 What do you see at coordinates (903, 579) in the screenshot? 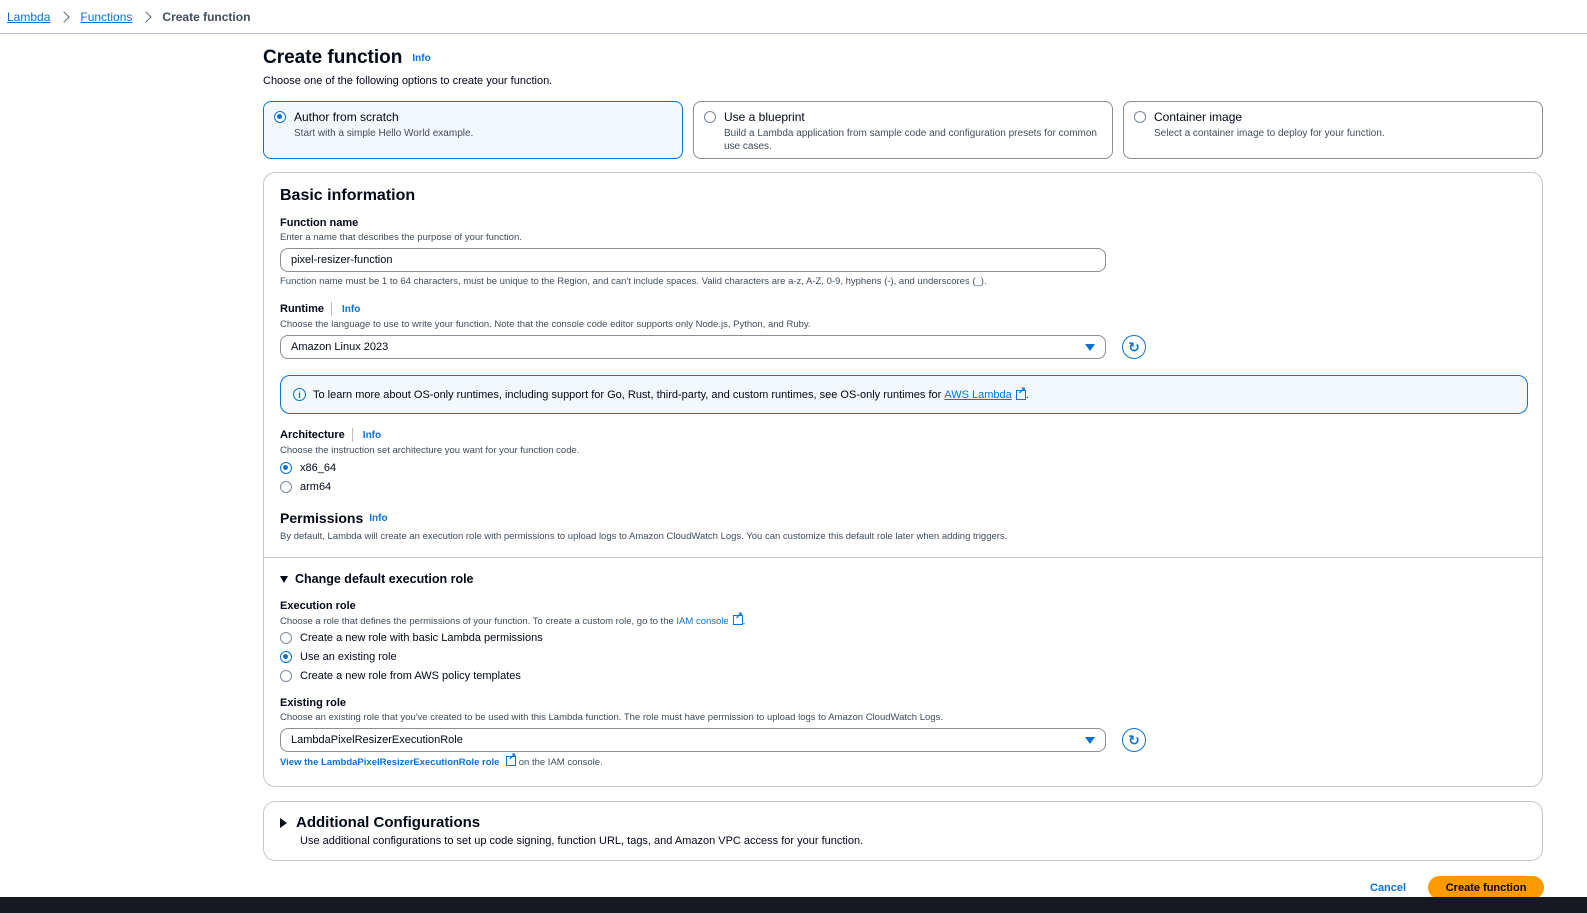
I see `change-default-execution-role-expander: Change default execution role` at bounding box center [903, 579].